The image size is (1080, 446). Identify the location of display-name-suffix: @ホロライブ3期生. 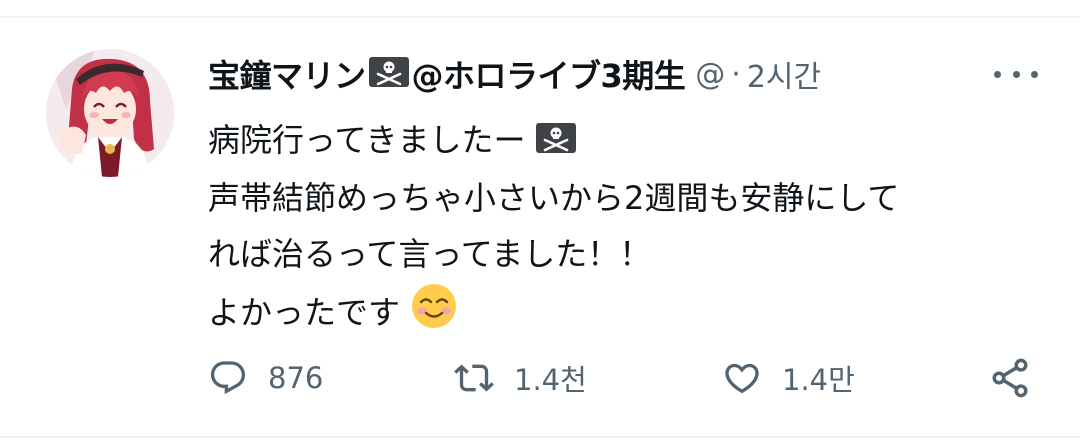
(549, 74).